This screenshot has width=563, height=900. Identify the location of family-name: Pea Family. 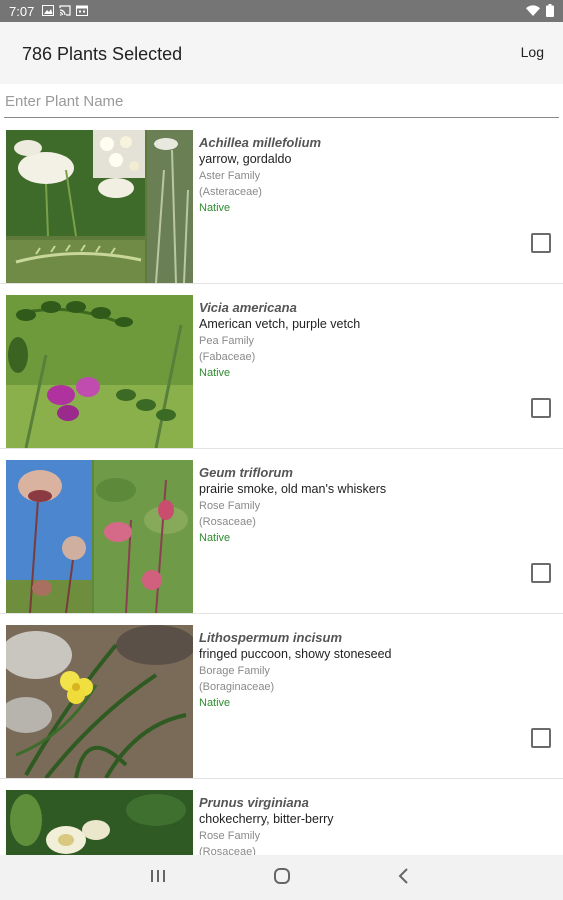
(227, 341).